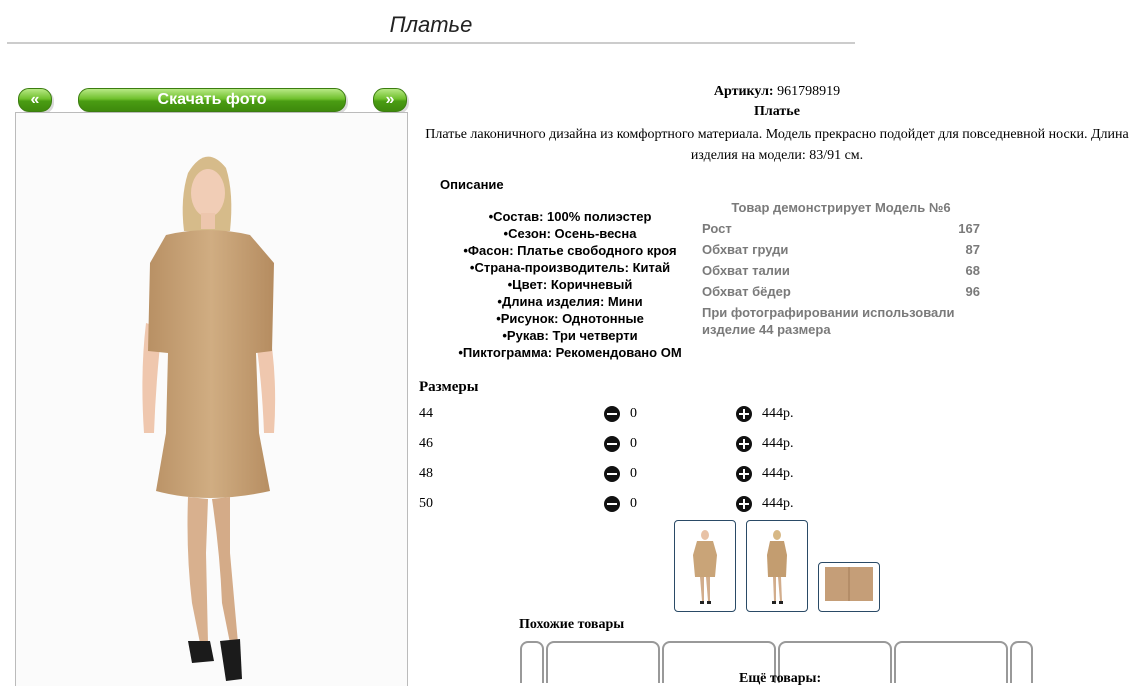  What do you see at coordinates (841, 249) in the screenshot?
I see `model-row-chest: Обхват груди 87` at bounding box center [841, 249].